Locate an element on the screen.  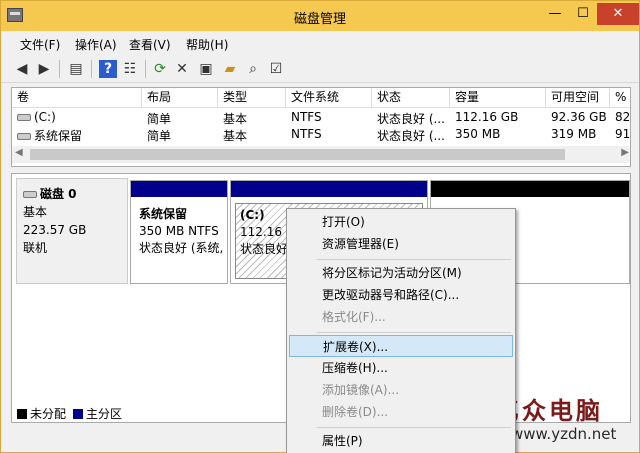
menu-help: 帮助(H) is located at coordinates (207, 44).